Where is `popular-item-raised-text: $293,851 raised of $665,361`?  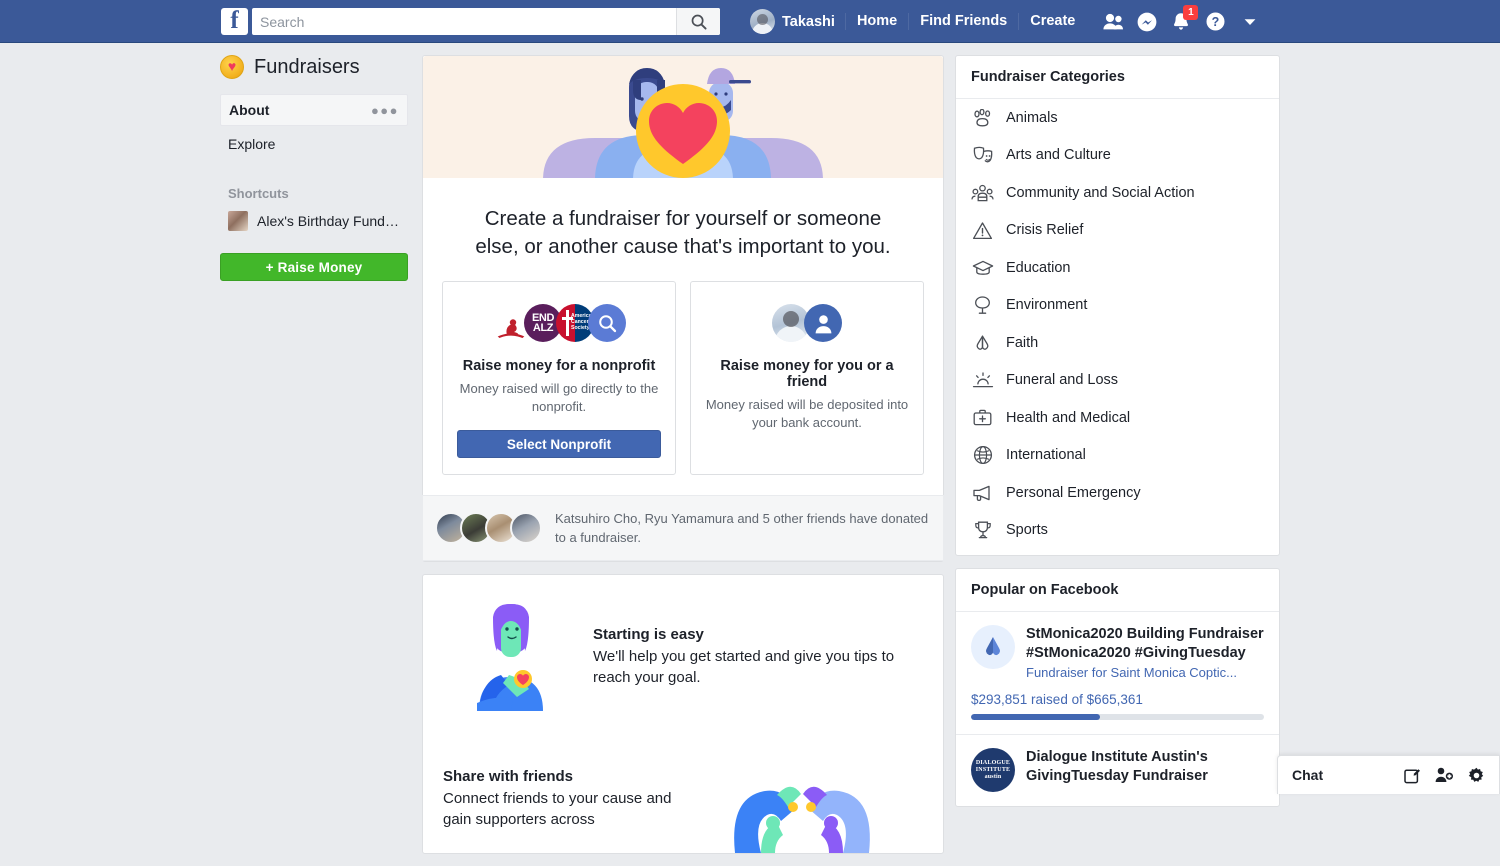 popular-item-raised-text: $293,851 raised of $665,361 is located at coordinates (1117, 699).